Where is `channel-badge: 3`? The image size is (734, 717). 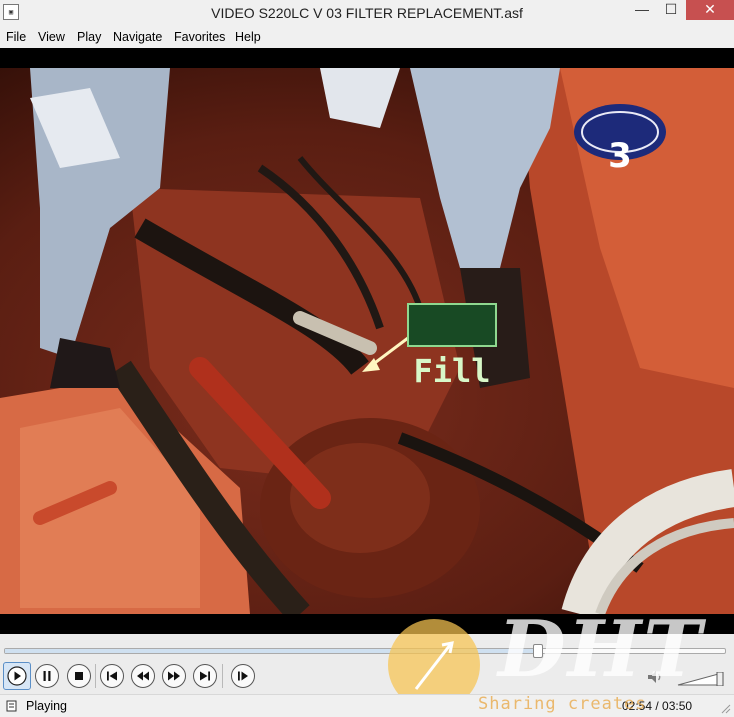 channel-badge: 3 is located at coordinates (620, 156).